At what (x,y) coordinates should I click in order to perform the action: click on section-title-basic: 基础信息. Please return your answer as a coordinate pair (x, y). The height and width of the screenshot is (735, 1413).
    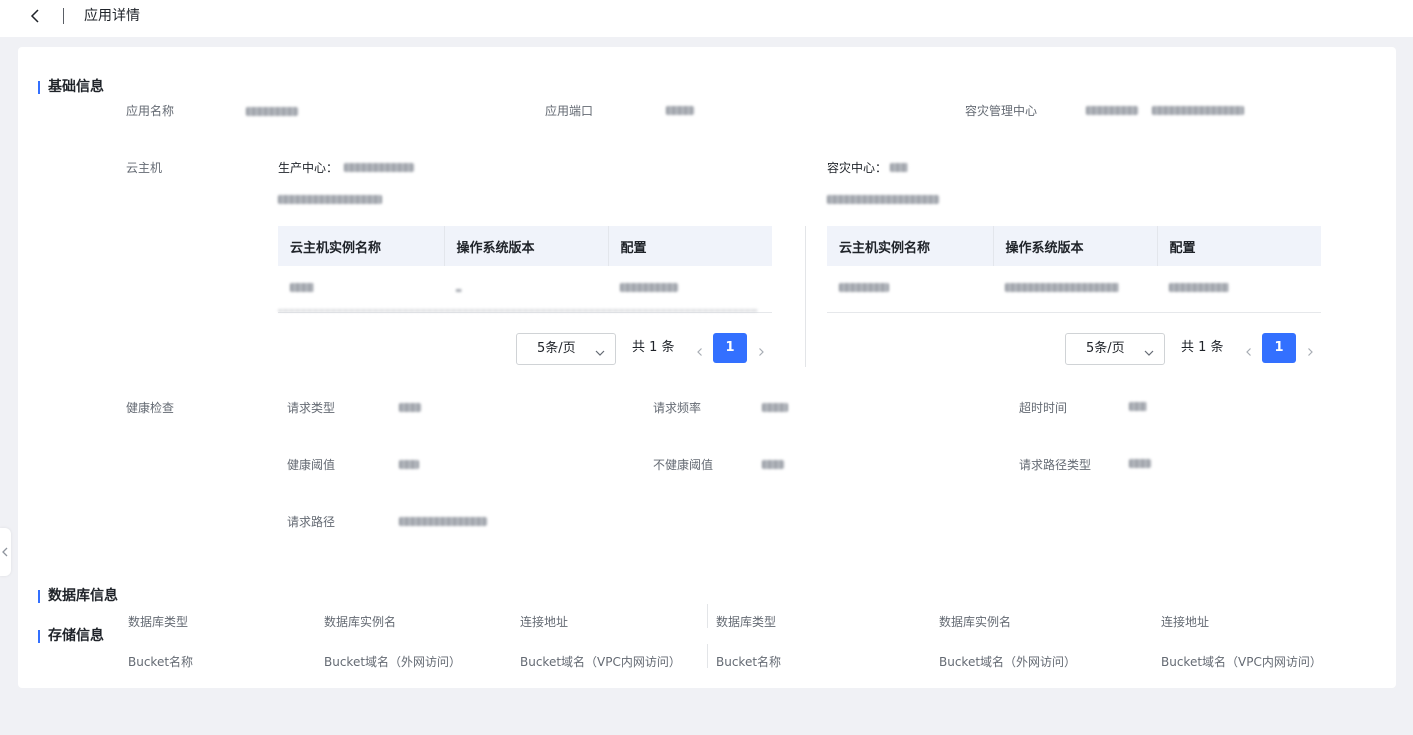
    Looking at the image, I should click on (71, 87).